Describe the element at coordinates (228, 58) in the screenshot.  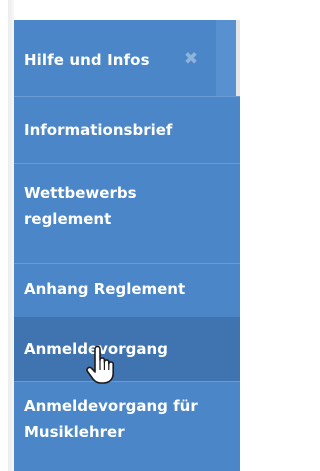
I see `header-scroll-strip` at that location.